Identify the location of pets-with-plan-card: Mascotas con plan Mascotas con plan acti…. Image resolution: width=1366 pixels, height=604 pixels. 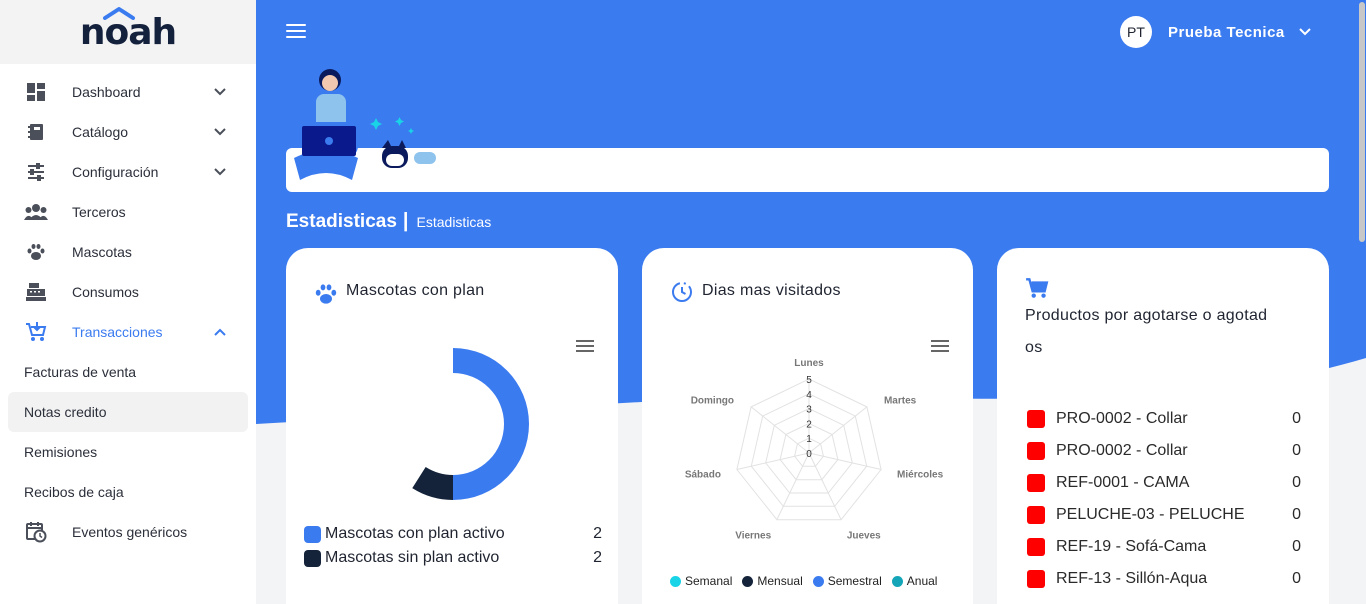
(452, 426).